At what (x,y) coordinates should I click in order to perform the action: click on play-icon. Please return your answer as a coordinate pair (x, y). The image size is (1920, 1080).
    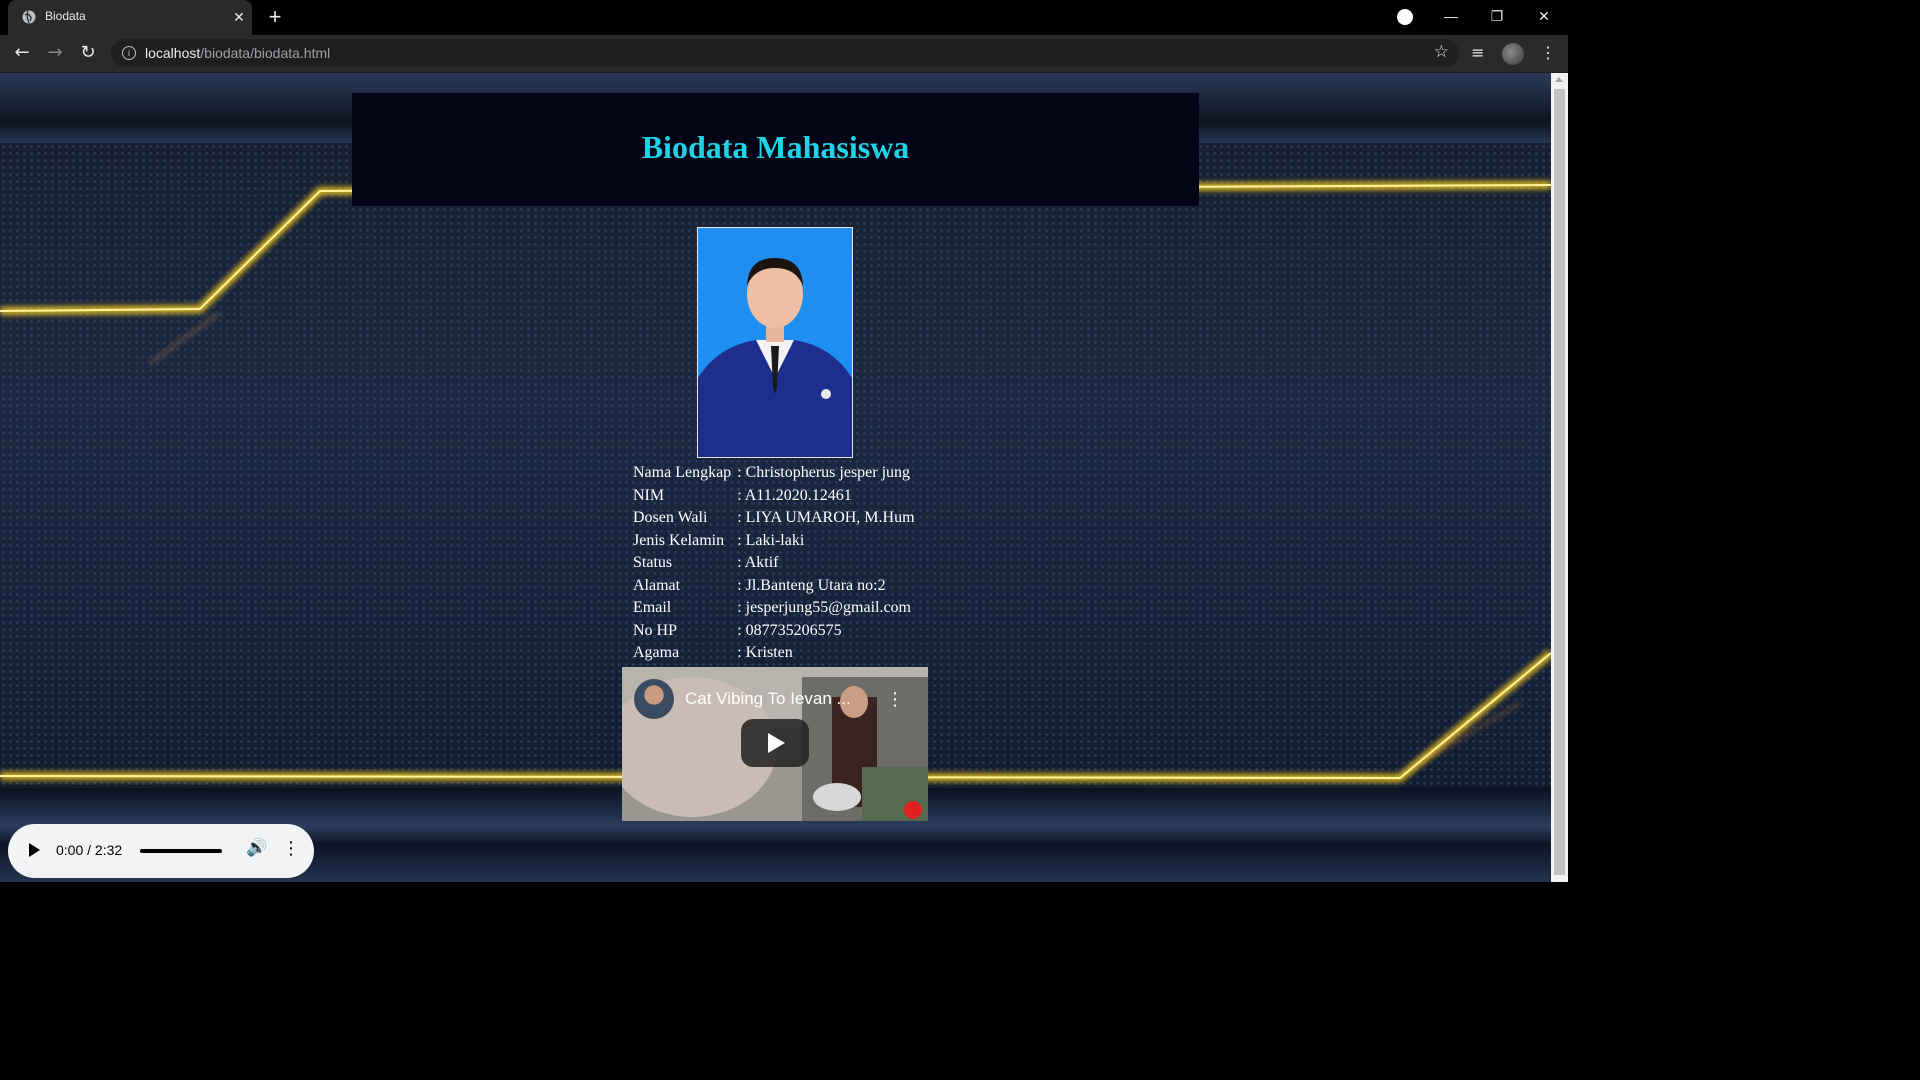
    Looking at the image, I should click on (776, 743).